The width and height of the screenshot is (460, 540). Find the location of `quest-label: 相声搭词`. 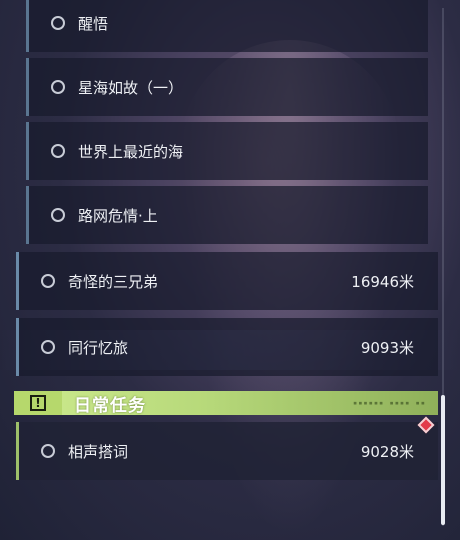

quest-label: 相声搭词 is located at coordinates (98, 451).